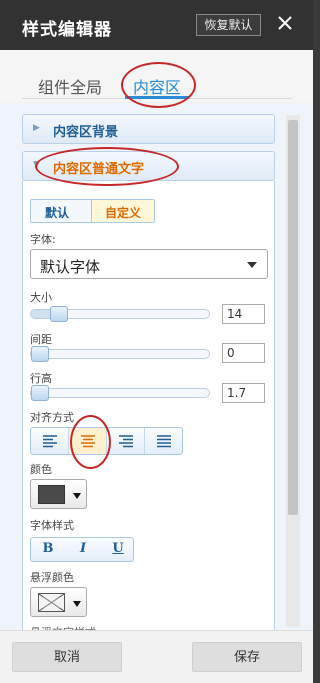  Describe the element at coordinates (120, 393) in the screenshot. I see `line-height-slider` at that location.